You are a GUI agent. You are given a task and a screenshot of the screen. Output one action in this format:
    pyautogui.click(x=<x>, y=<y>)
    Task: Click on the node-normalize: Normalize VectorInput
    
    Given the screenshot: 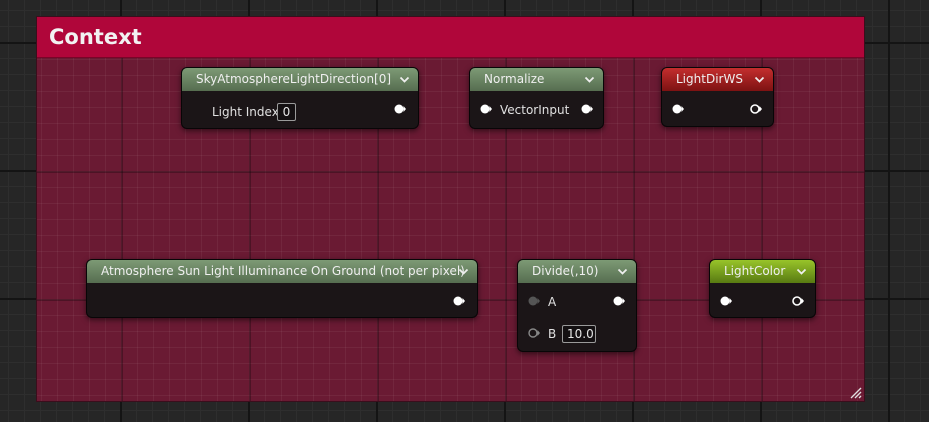 What is the action you would take?
    pyautogui.click(x=536, y=98)
    